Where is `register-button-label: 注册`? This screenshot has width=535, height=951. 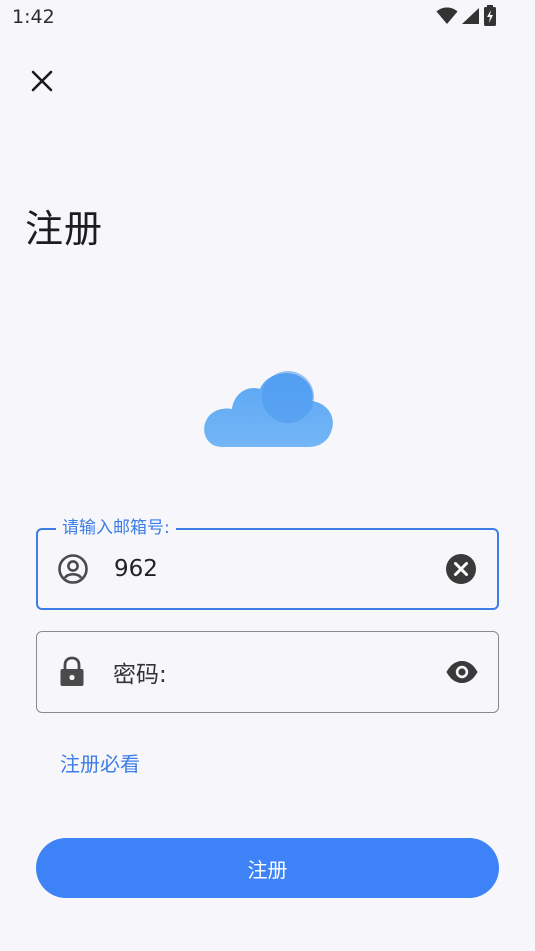 register-button-label: 注册 is located at coordinates (267, 869).